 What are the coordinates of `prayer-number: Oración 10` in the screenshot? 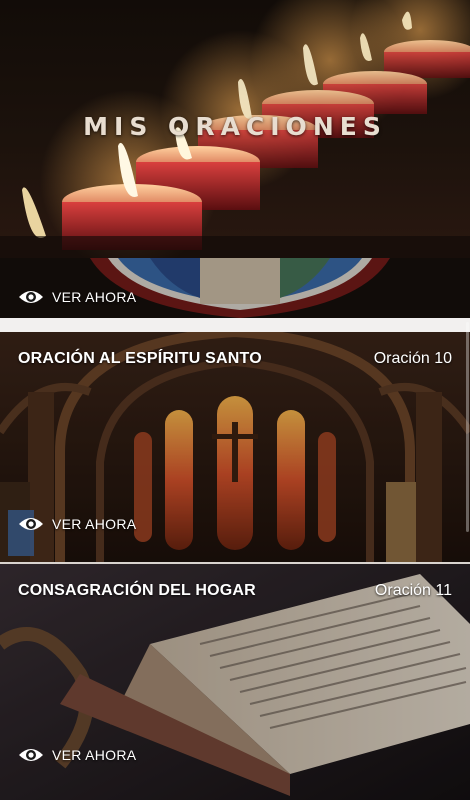 It's located at (412, 358).